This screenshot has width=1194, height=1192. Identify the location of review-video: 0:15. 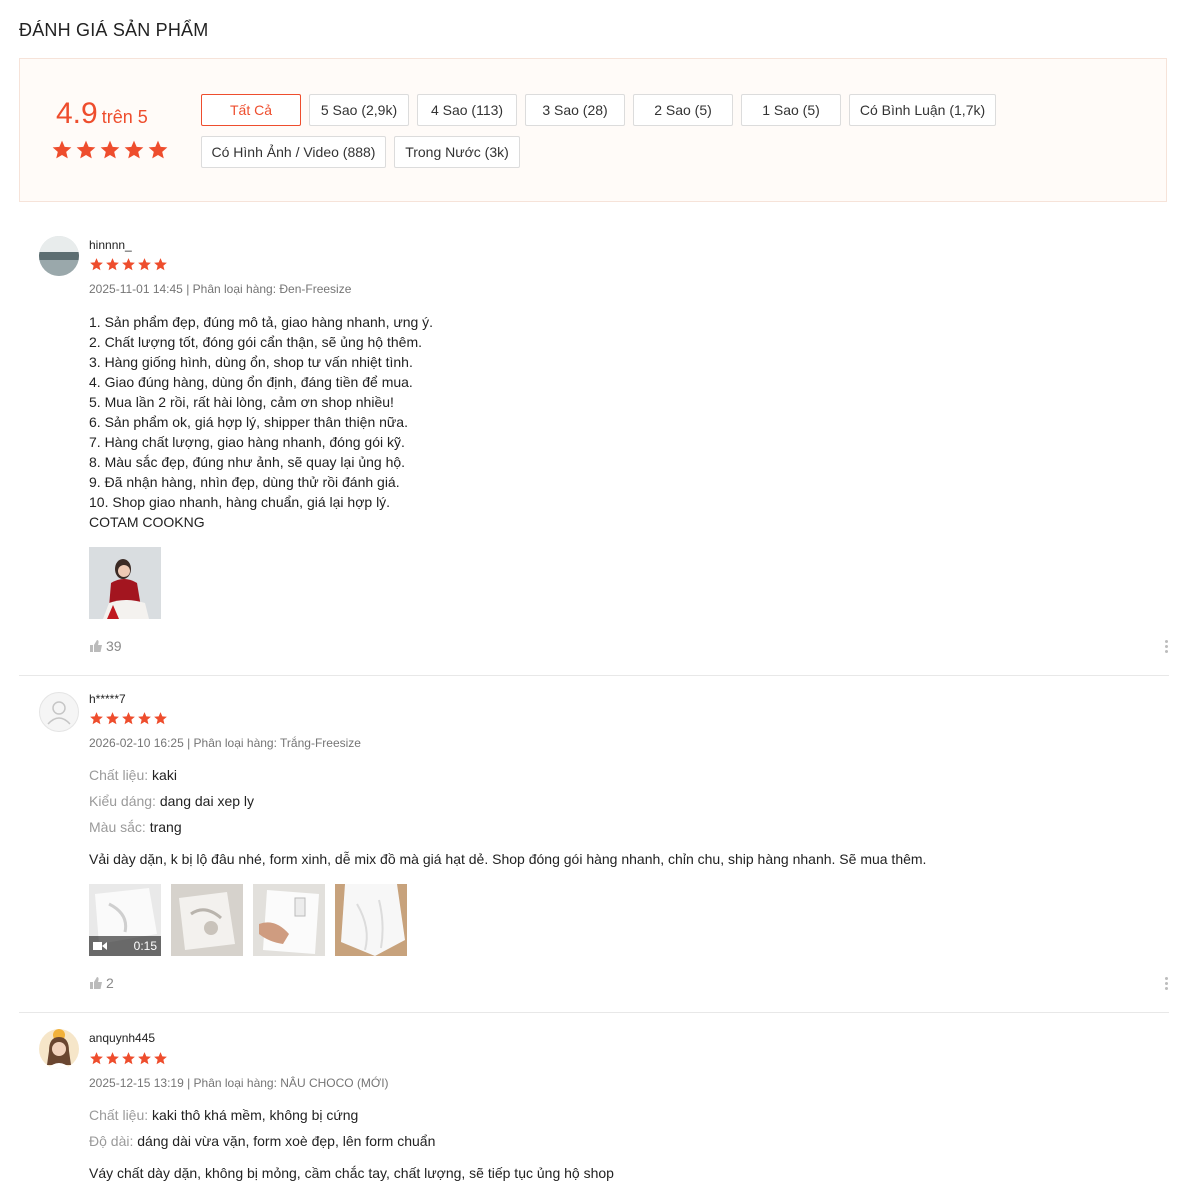
(125, 920).